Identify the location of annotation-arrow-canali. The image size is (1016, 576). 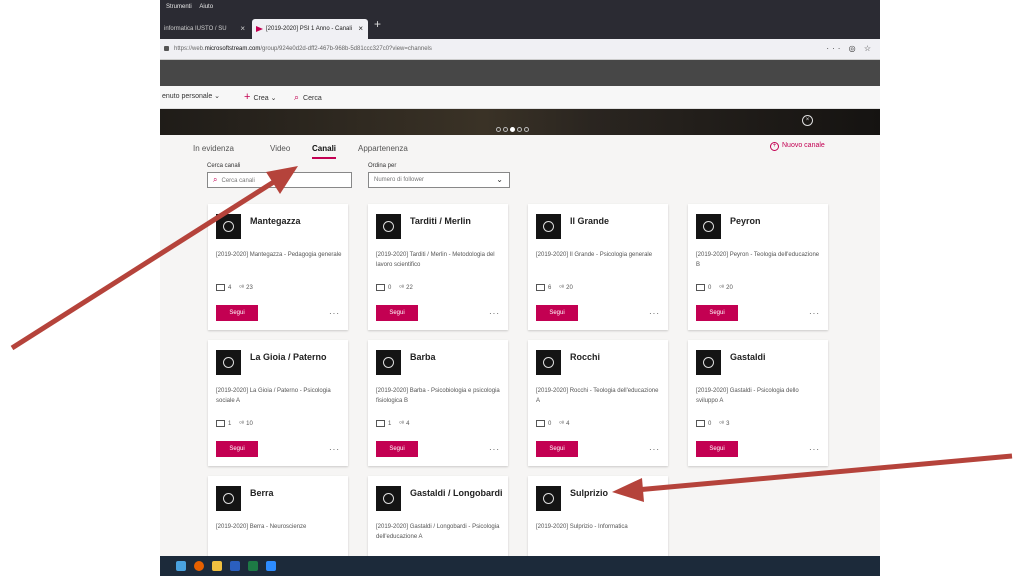
(146, 263).